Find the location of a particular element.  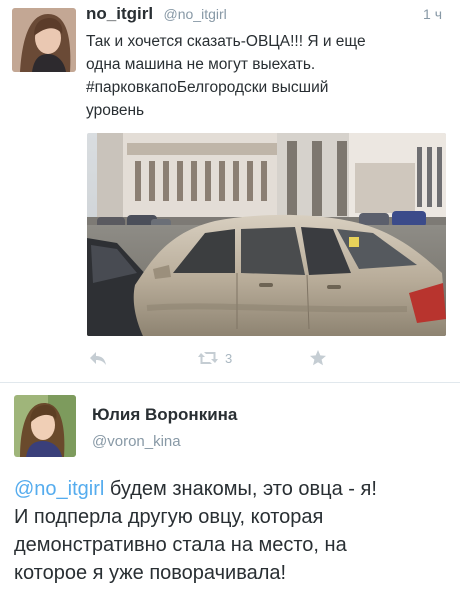

favorite-button is located at coordinates (318, 358).